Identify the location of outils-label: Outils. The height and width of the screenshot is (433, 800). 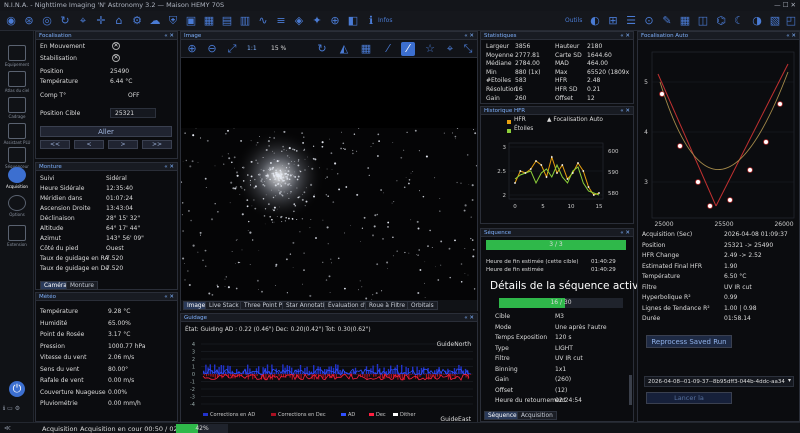
(573, 20).